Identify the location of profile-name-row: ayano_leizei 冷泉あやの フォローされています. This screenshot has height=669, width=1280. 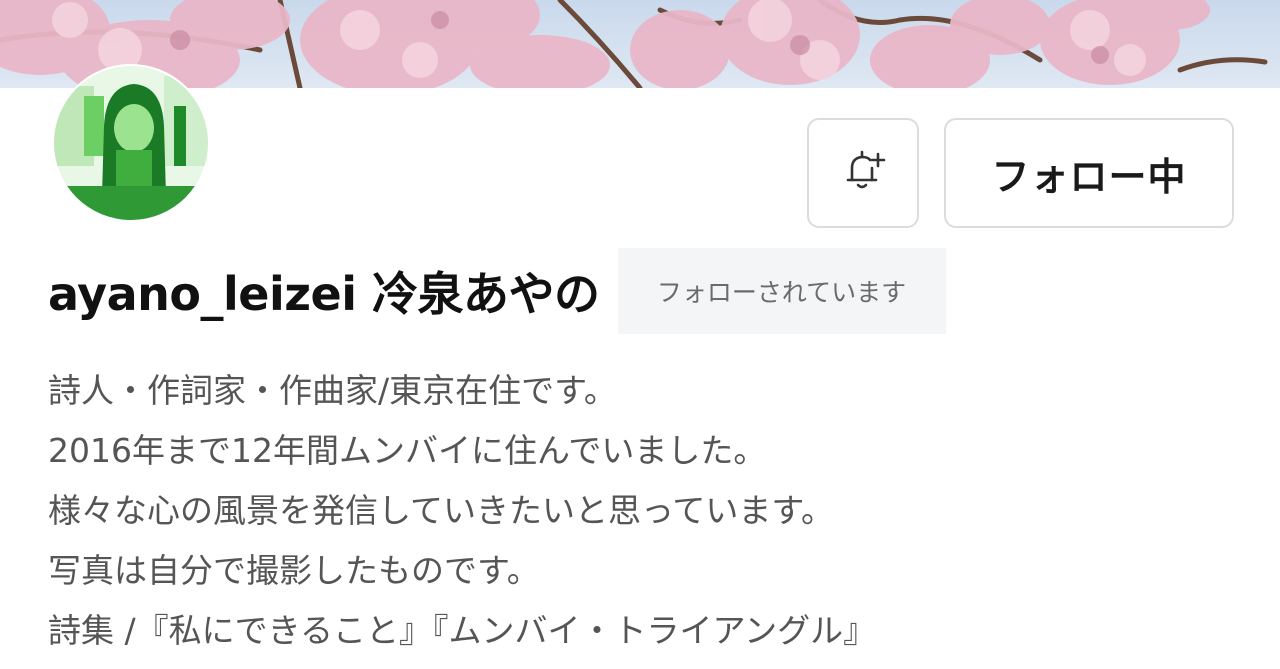
(497, 291).